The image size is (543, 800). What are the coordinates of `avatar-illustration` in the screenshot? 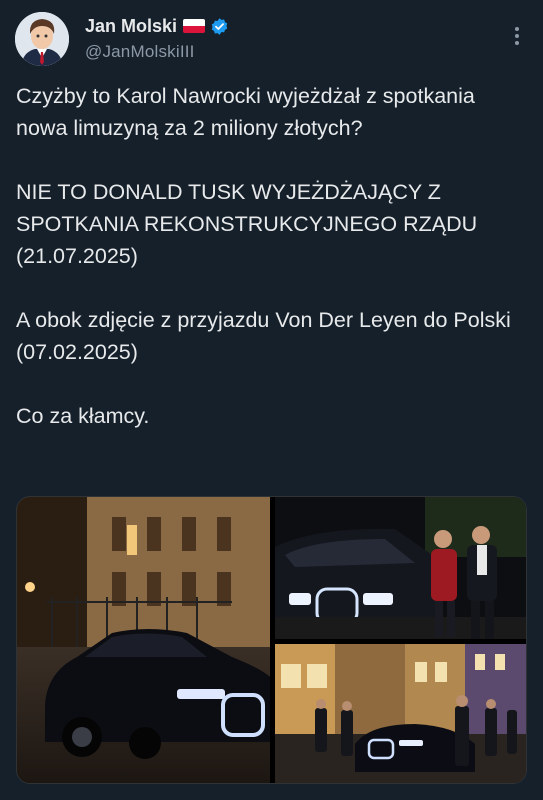 It's located at (42, 39).